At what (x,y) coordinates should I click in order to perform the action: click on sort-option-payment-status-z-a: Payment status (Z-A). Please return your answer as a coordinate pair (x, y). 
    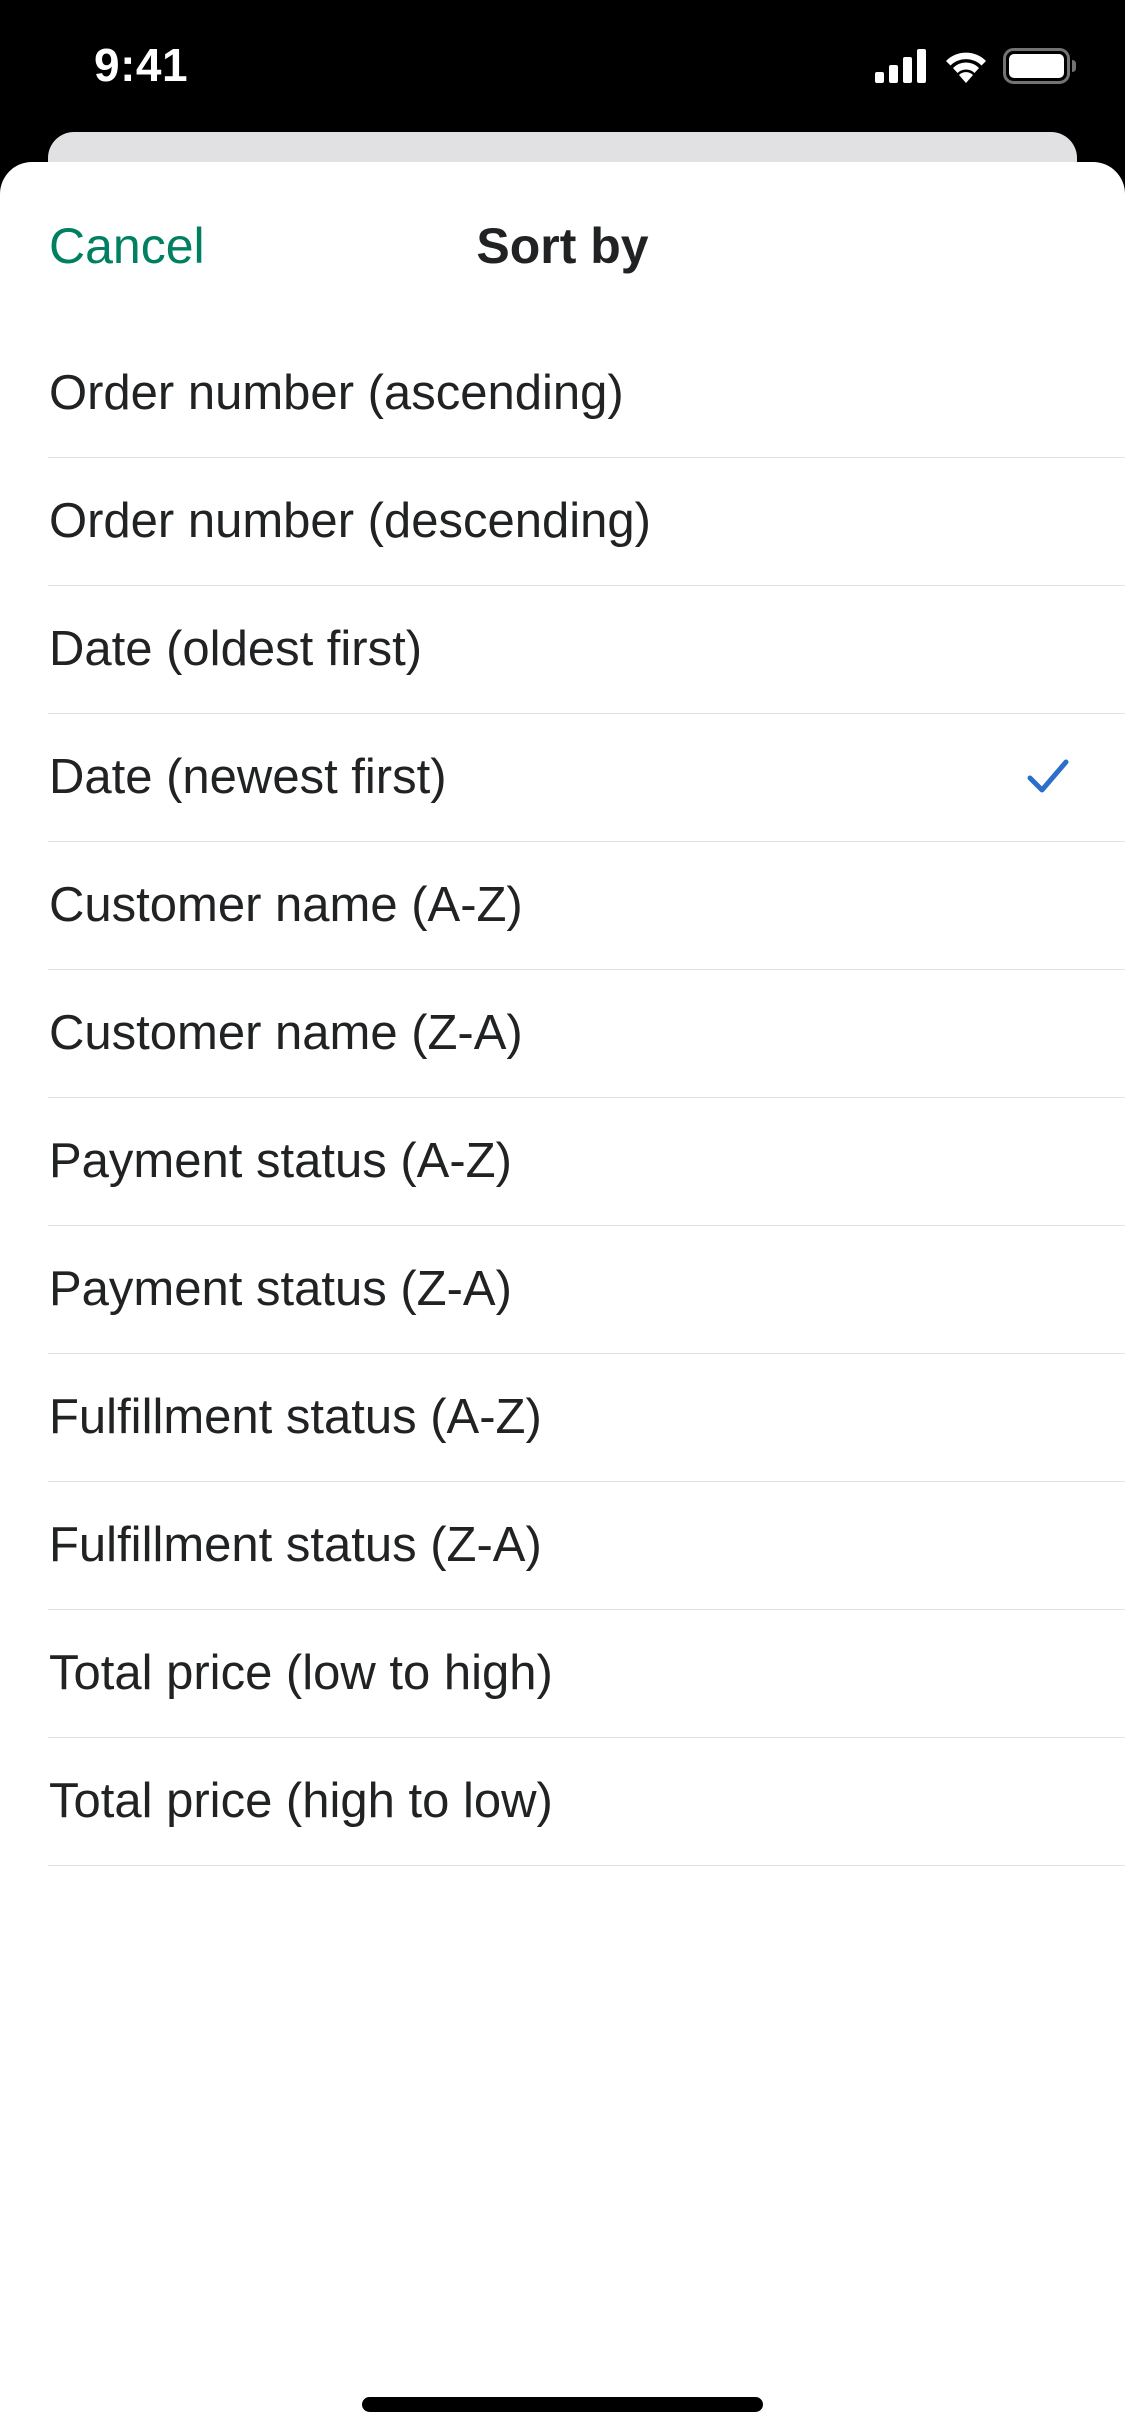
    Looking at the image, I should click on (586, 1290).